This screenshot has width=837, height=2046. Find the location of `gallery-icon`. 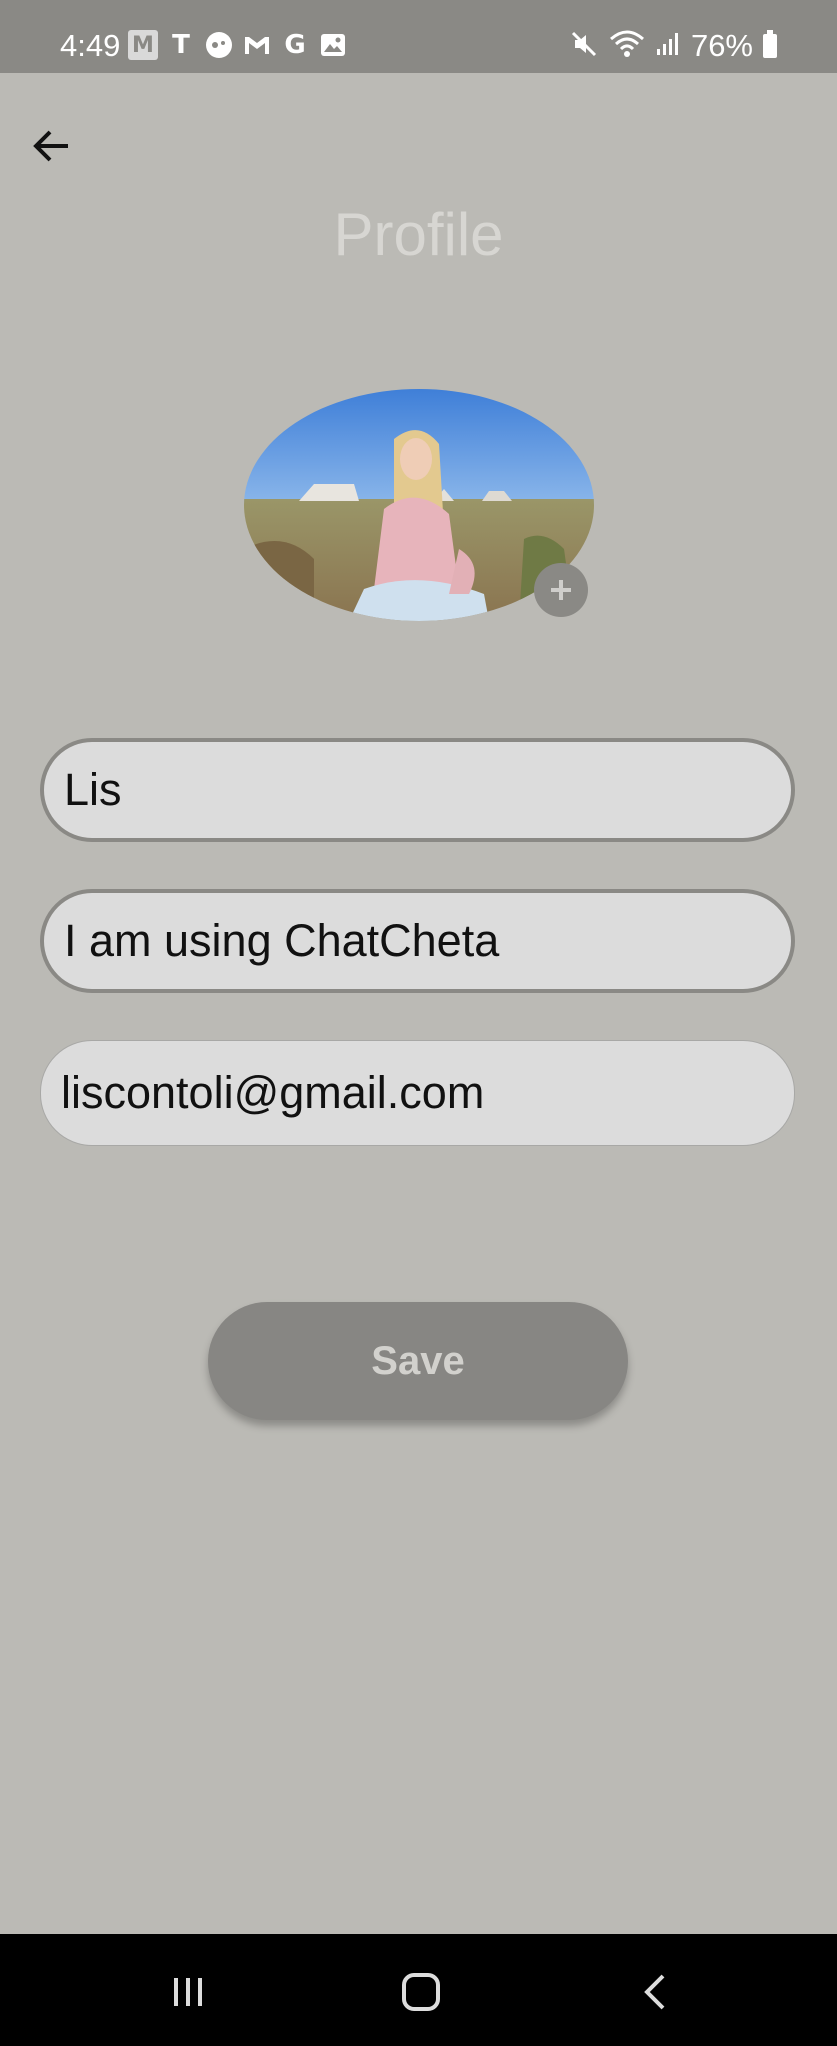

gallery-icon is located at coordinates (333, 45).